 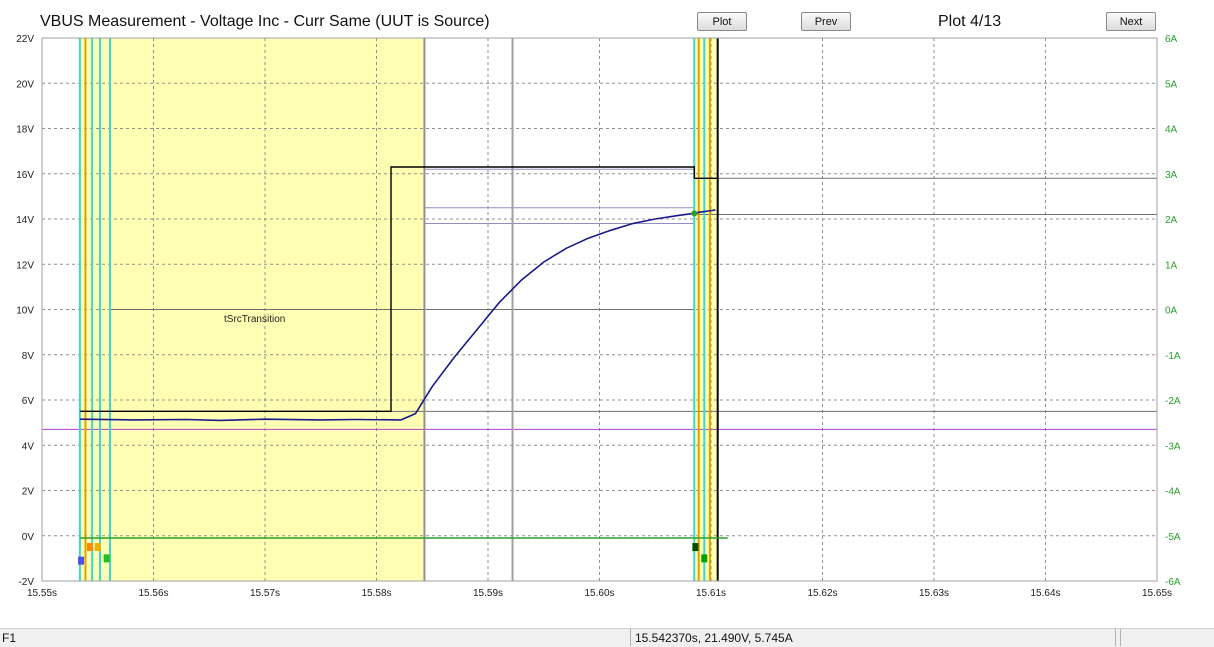 I want to click on status-panel-empty, so click(x=1167, y=637).